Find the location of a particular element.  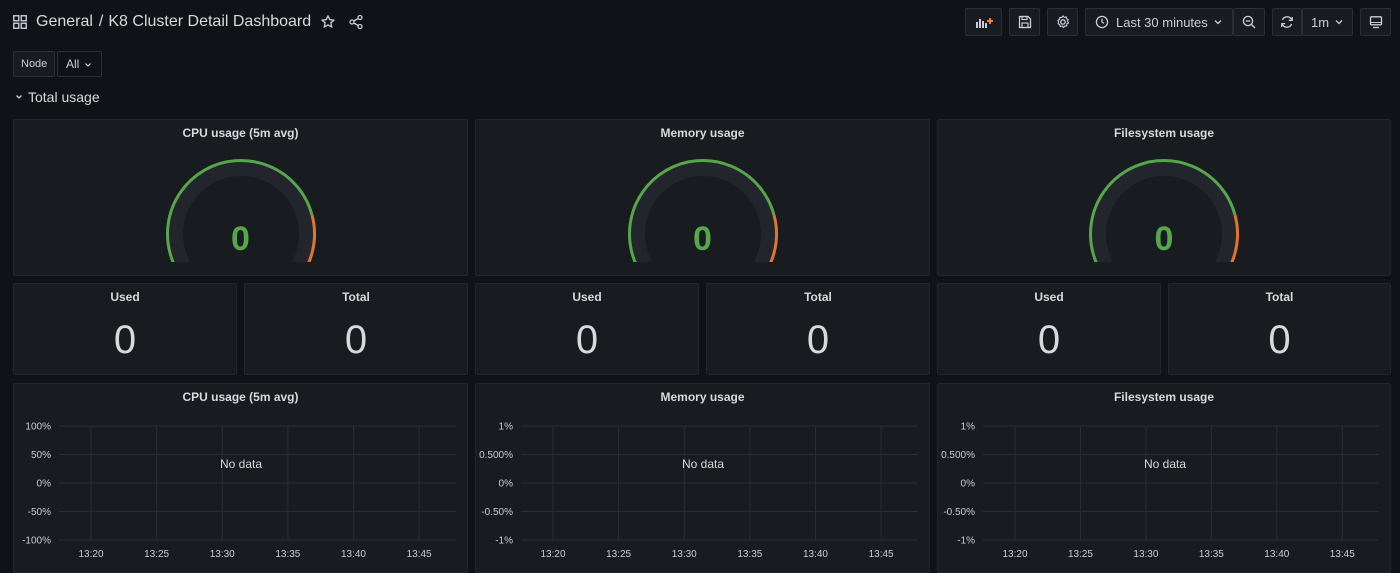

filesystem-used-stat-panel: Used 0 is located at coordinates (1049, 329).